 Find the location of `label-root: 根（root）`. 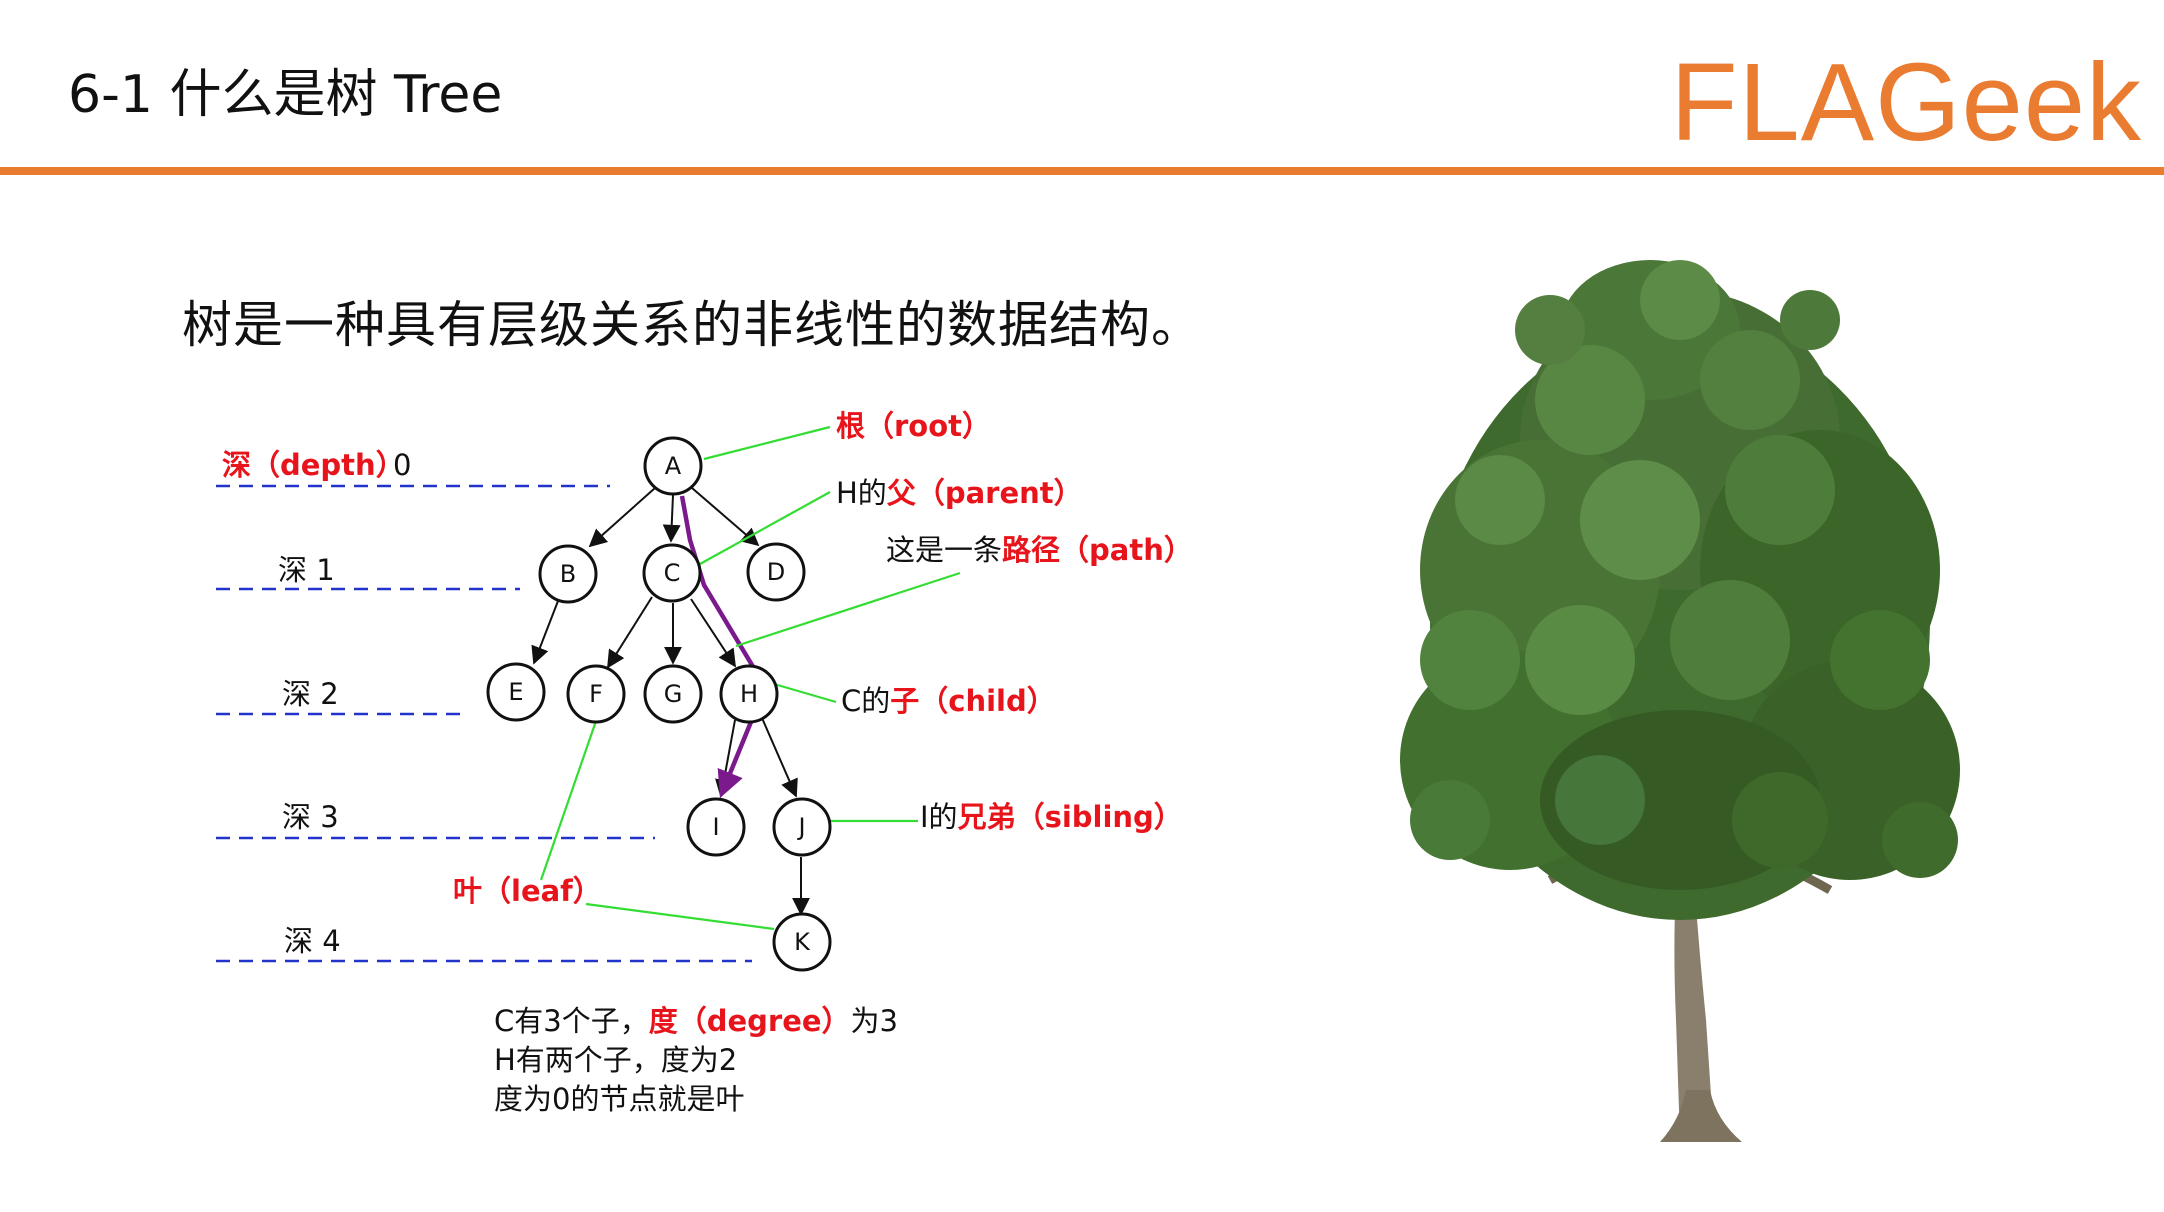

label-root: 根（root） is located at coordinates (913, 426).